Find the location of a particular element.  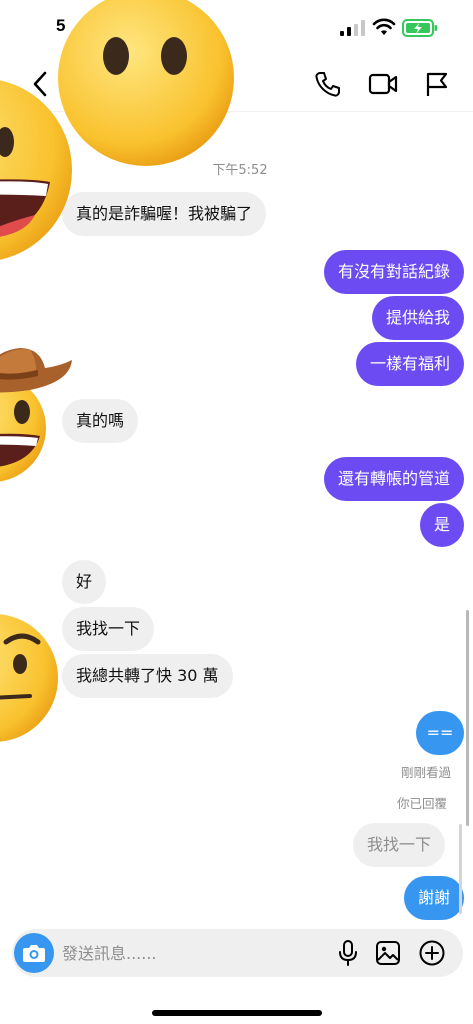

flag-icon is located at coordinates (437, 84).